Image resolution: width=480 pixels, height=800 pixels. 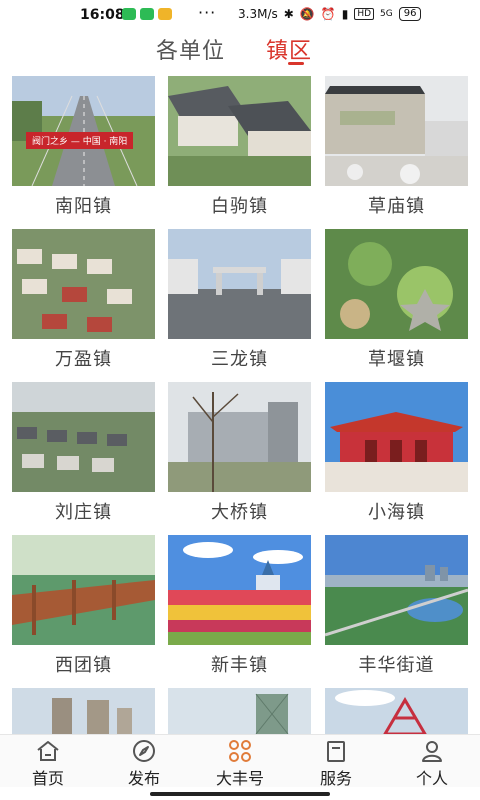 What do you see at coordinates (396, 206) in the screenshot?
I see `town-name: 草庙镇` at bounding box center [396, 206].